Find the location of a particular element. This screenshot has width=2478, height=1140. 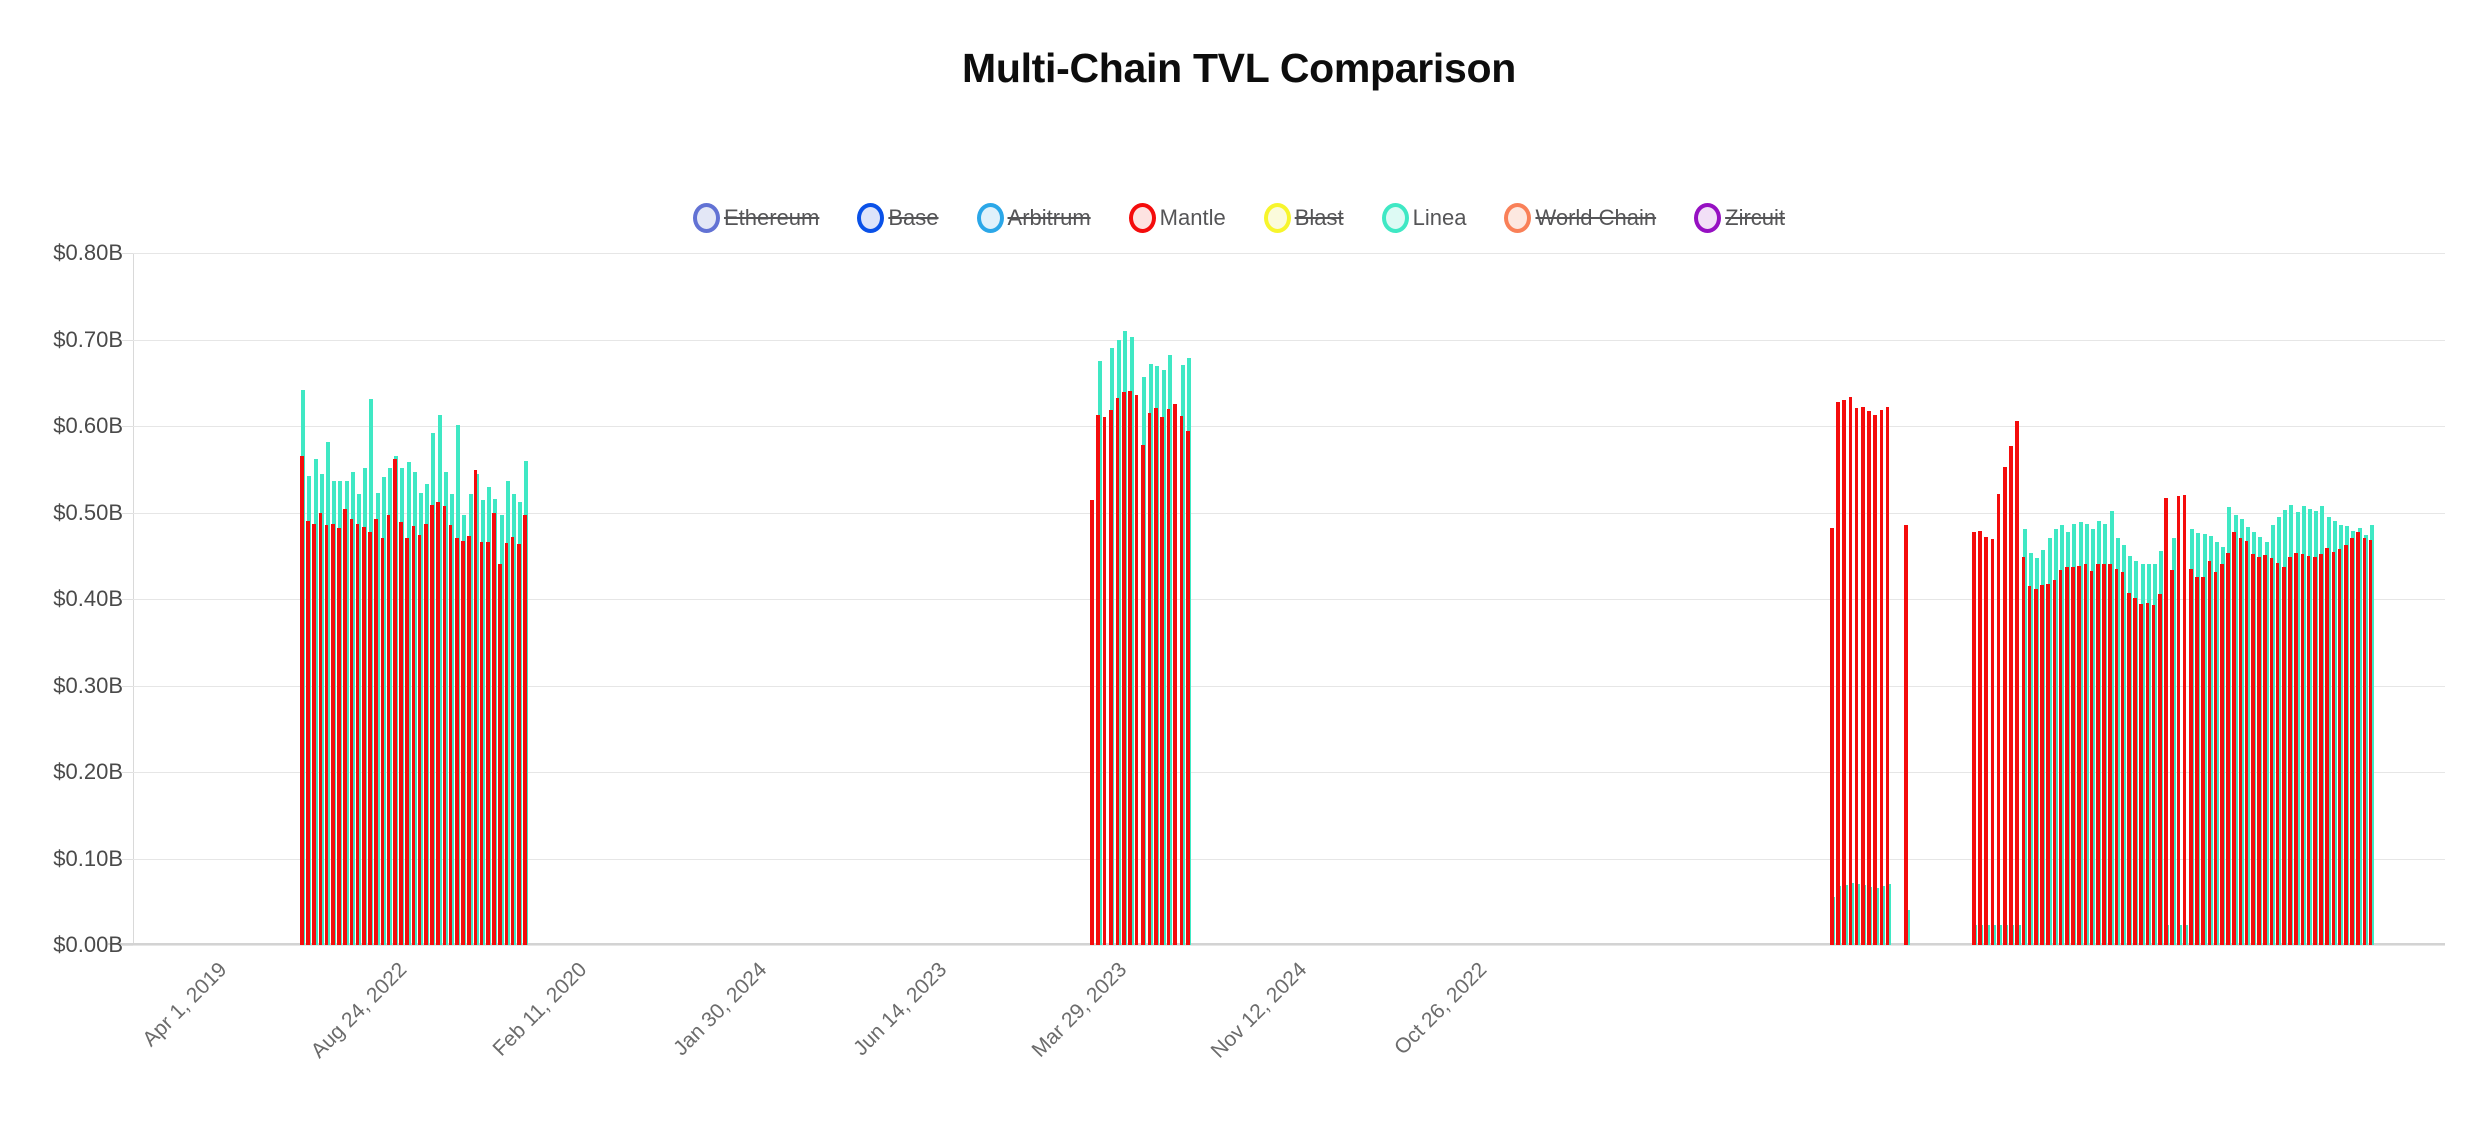

legend-item-ethereum: Ethereum is located at coordinates (755, 218).